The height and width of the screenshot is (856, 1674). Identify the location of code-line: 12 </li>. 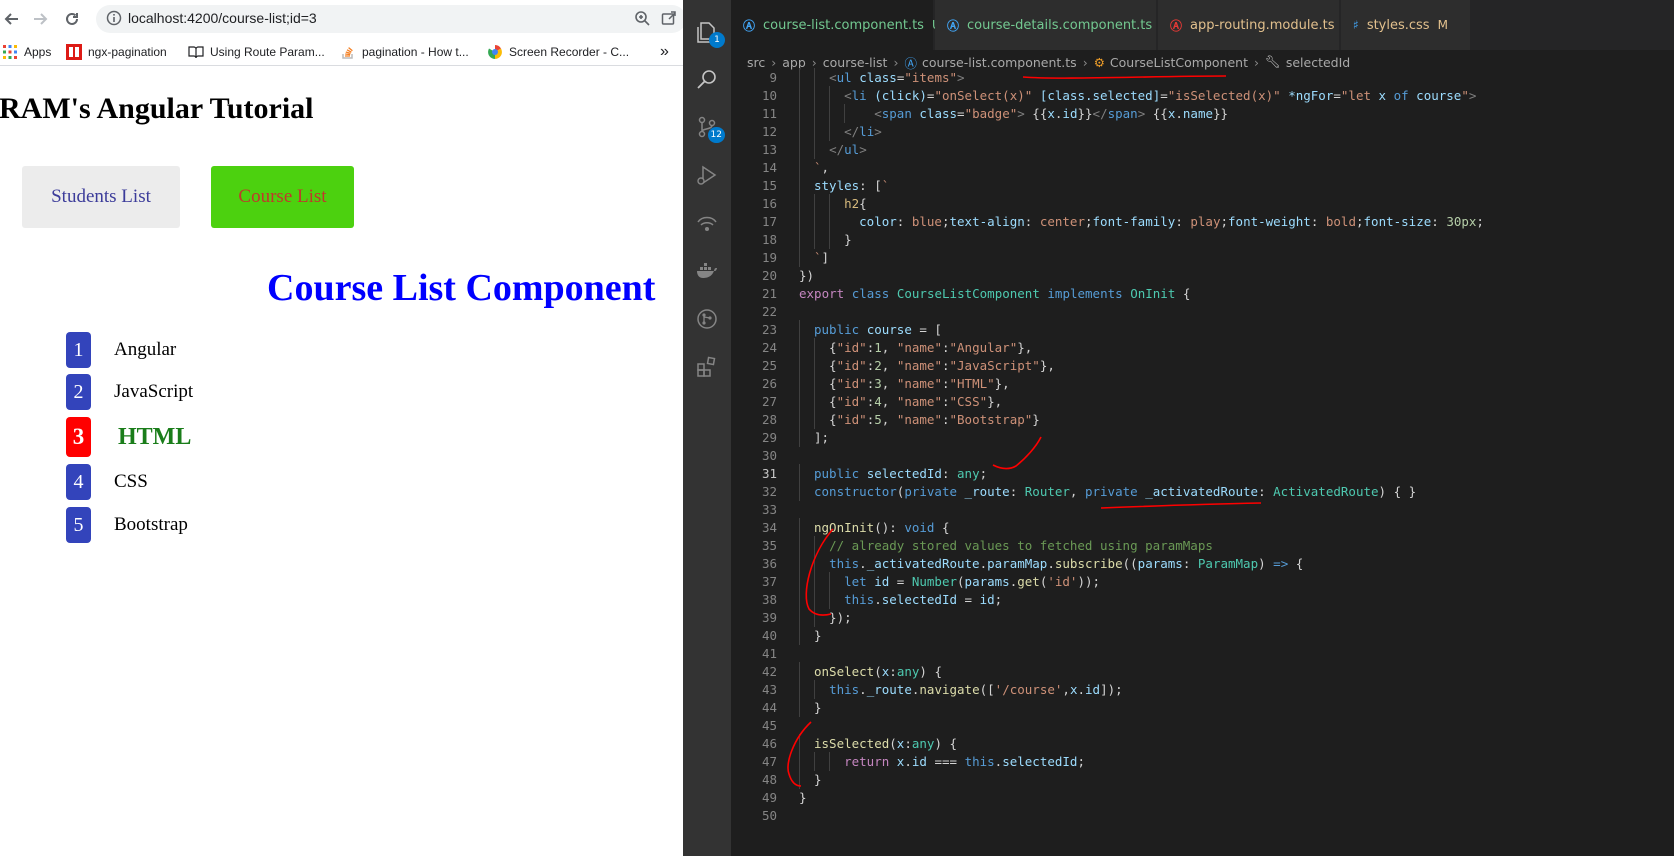
(1202, 131).